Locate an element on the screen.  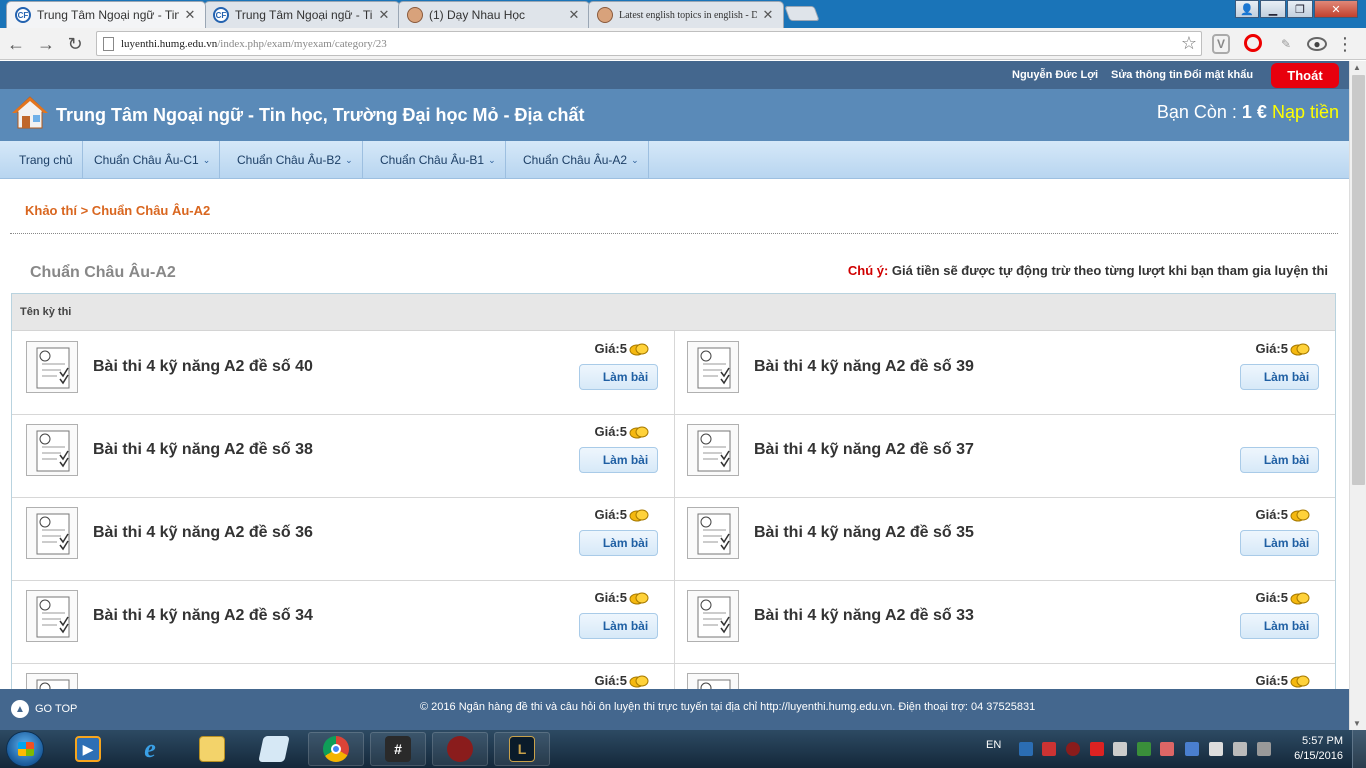
forward-arrow-icon: → is located at coordinates (46, 44).